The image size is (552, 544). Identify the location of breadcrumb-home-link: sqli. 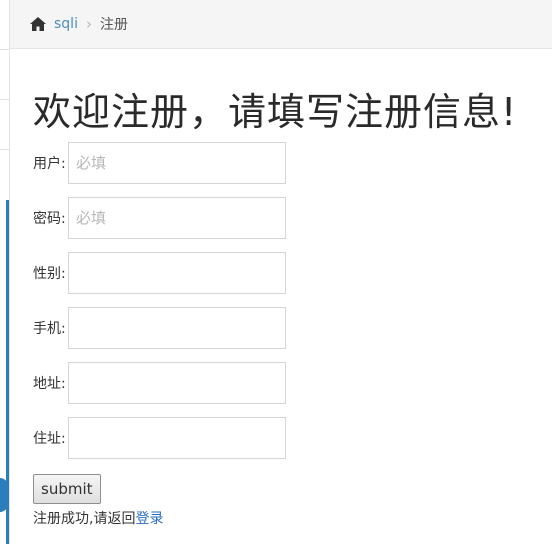
(66, 24).